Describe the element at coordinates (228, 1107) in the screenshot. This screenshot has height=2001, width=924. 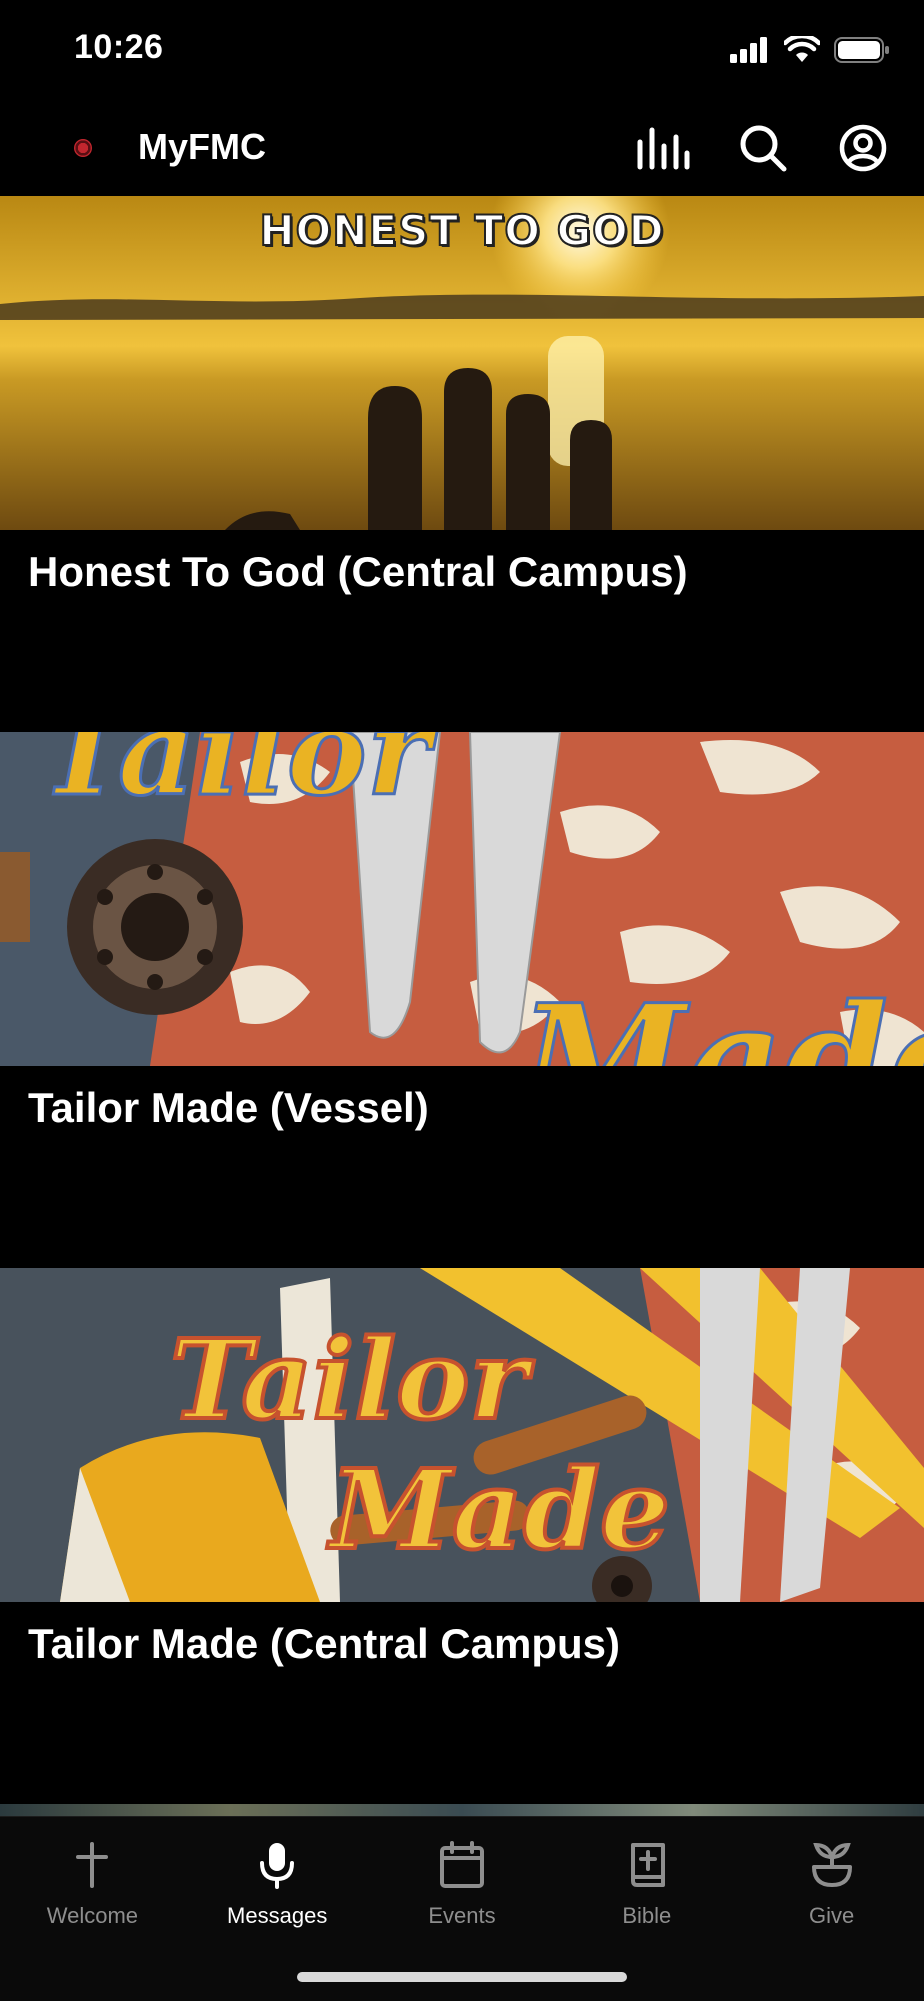
I see `message-title: Tailor Made (Vessel)` at that location.